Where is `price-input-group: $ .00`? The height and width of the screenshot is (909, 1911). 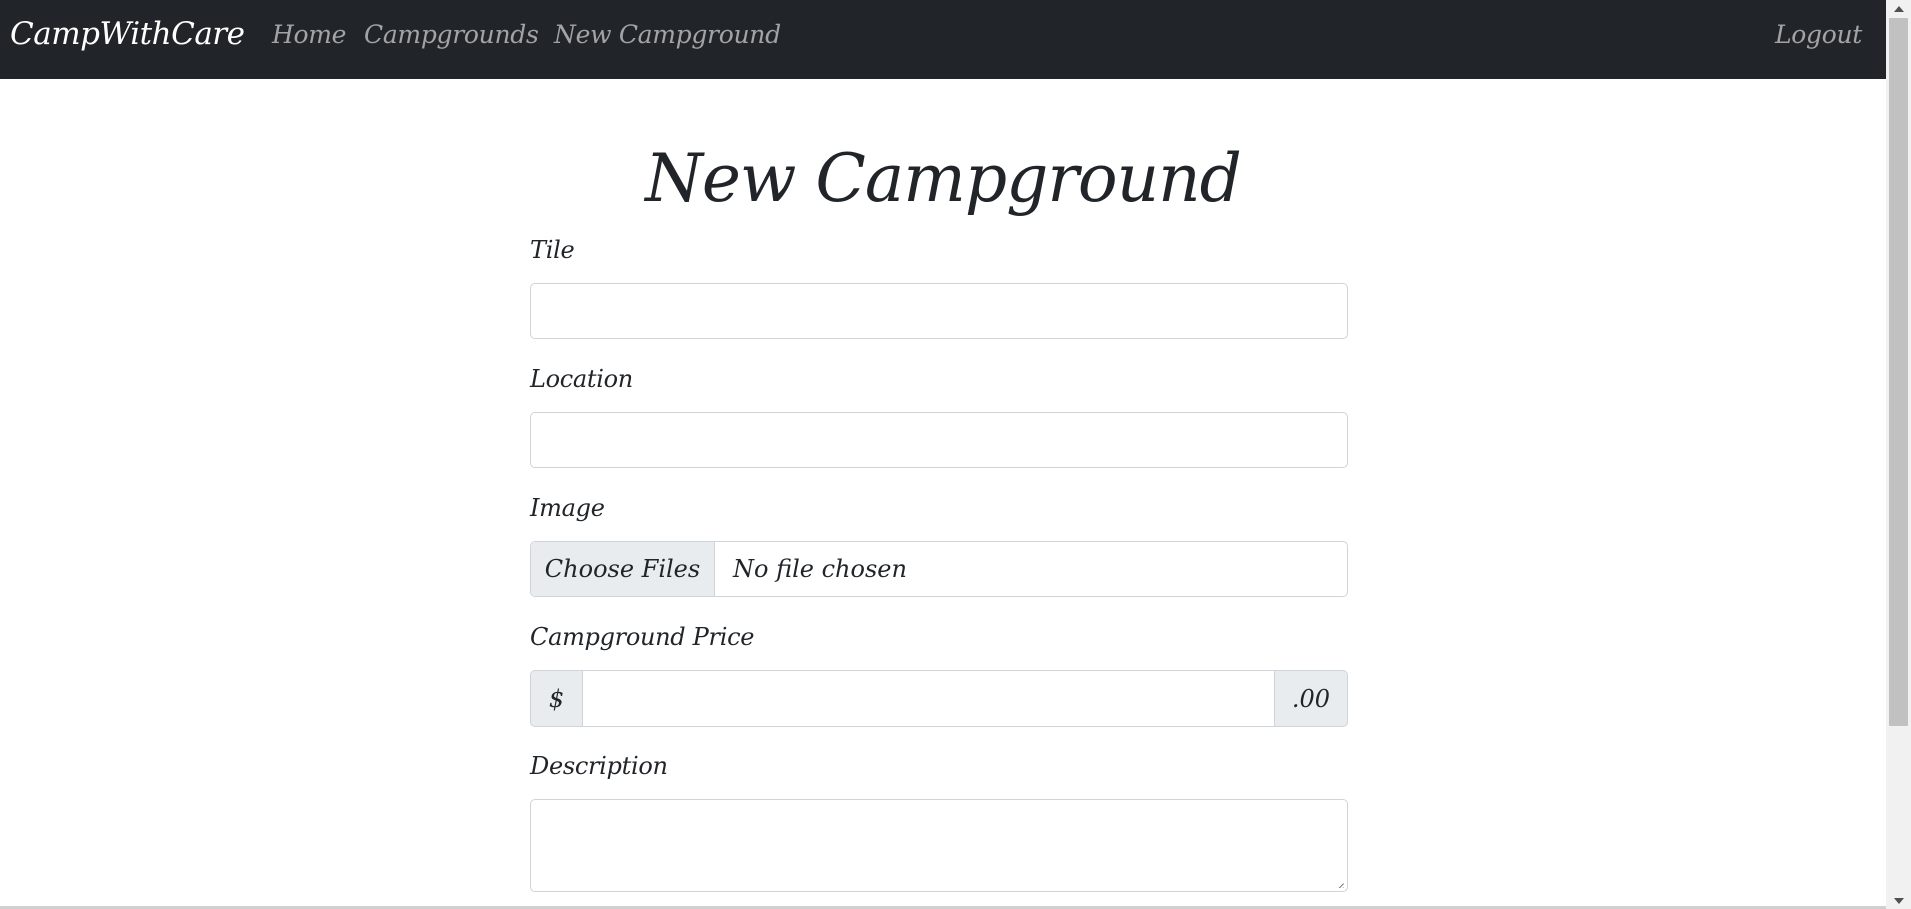 price-input-group: $ .00 is located at coordinates (939, 698).